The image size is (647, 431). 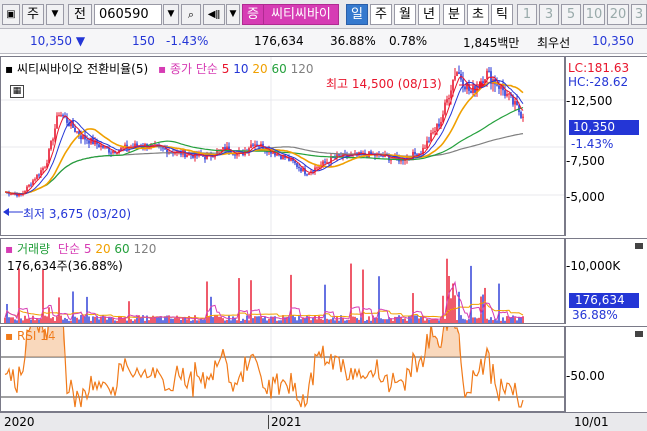 I want to click on interval-30-button: 3, so click(x=639, y=14).